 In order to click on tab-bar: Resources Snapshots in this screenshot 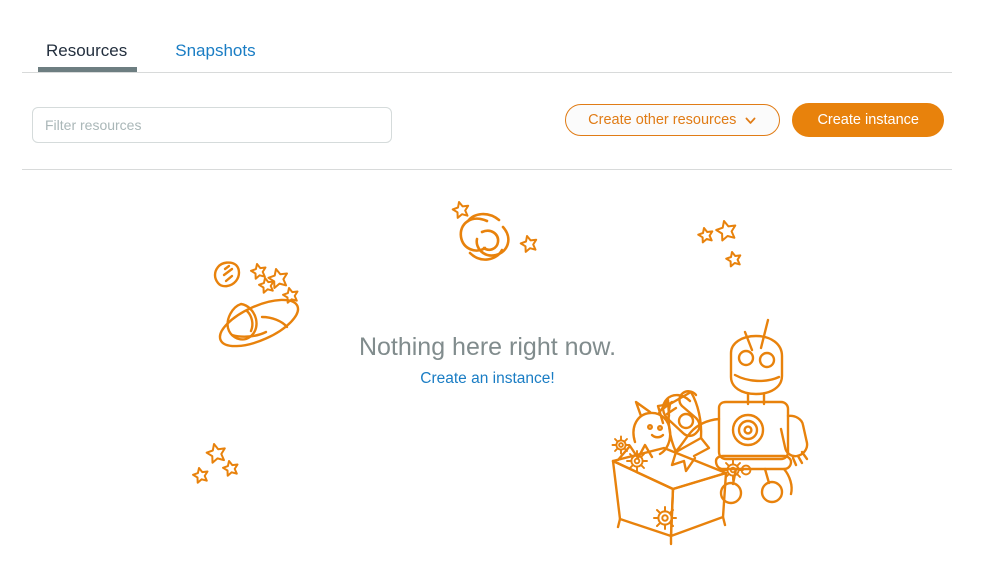, I will do `click(487, 53)`.